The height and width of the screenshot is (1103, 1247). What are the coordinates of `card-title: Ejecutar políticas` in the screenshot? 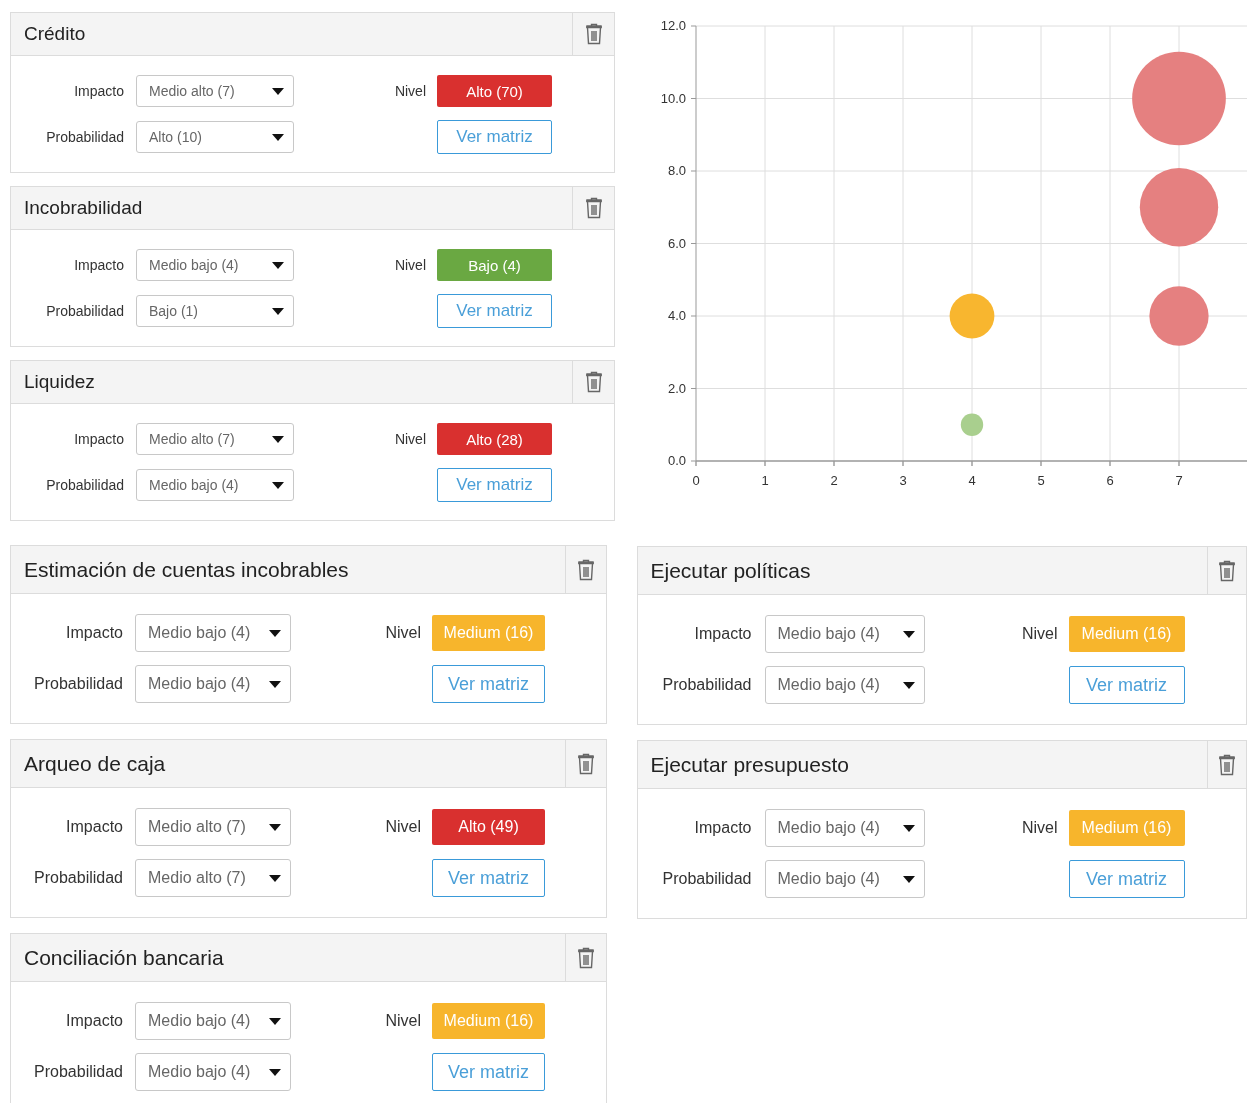 It's located at (730, 570).